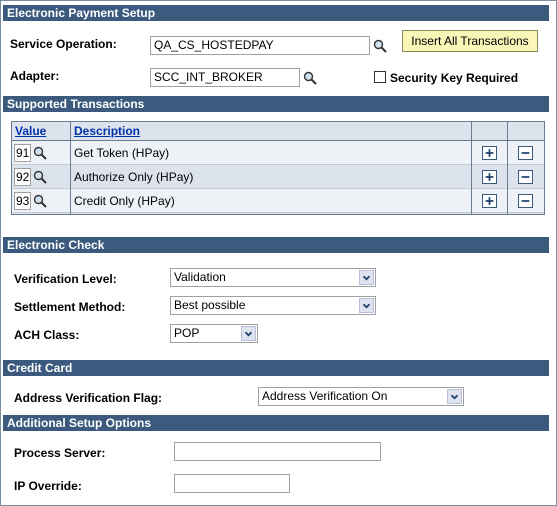 This screenshot has width=557, height=506. I want to click on security-key-required-label: Security Key Required, so click(454, 78).